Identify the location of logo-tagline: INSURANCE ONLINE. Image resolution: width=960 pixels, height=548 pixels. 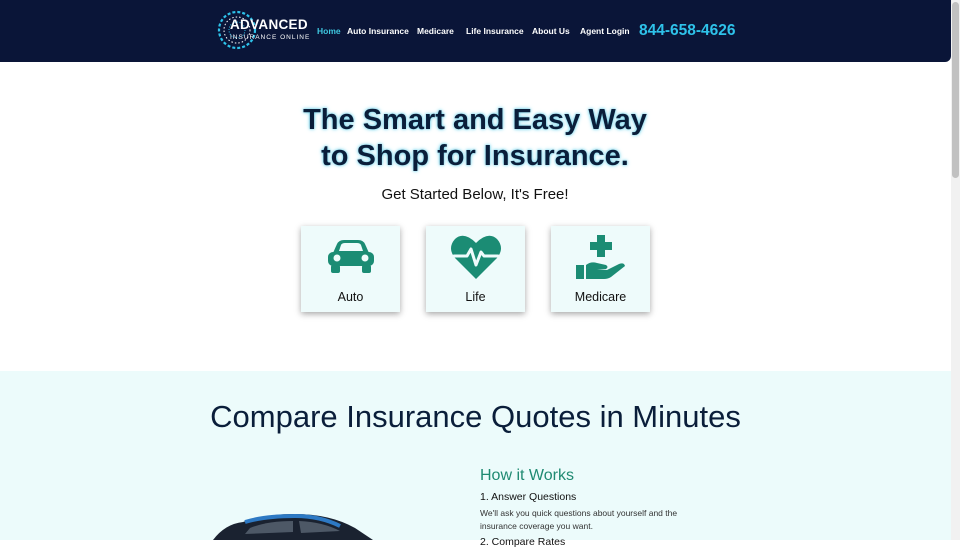
(270, 37).